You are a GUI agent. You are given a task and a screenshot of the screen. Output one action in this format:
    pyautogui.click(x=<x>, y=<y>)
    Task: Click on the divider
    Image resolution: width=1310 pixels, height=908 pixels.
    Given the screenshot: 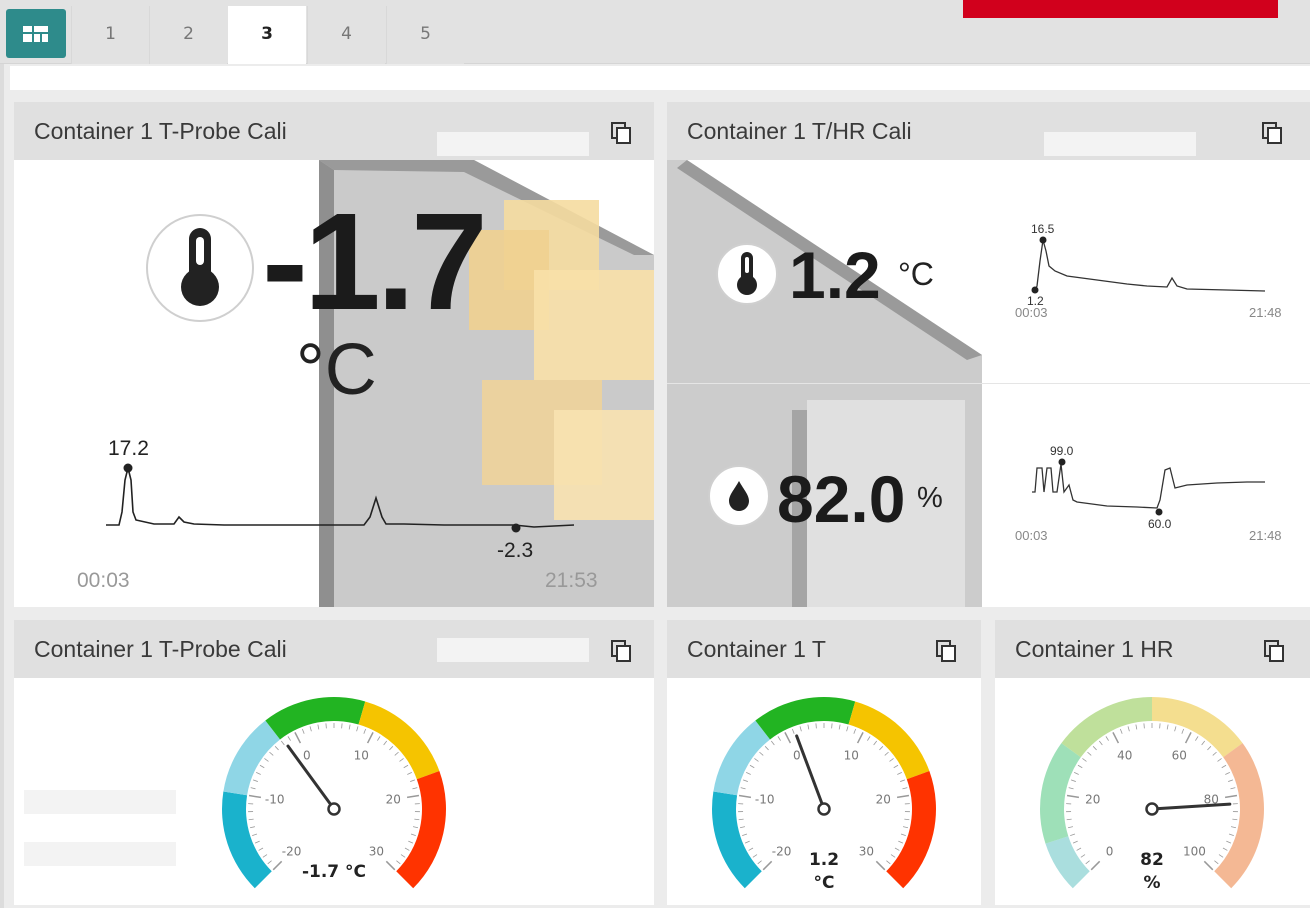 What is the action you would take?
    pyautogui.click(x=988, y=383)
    